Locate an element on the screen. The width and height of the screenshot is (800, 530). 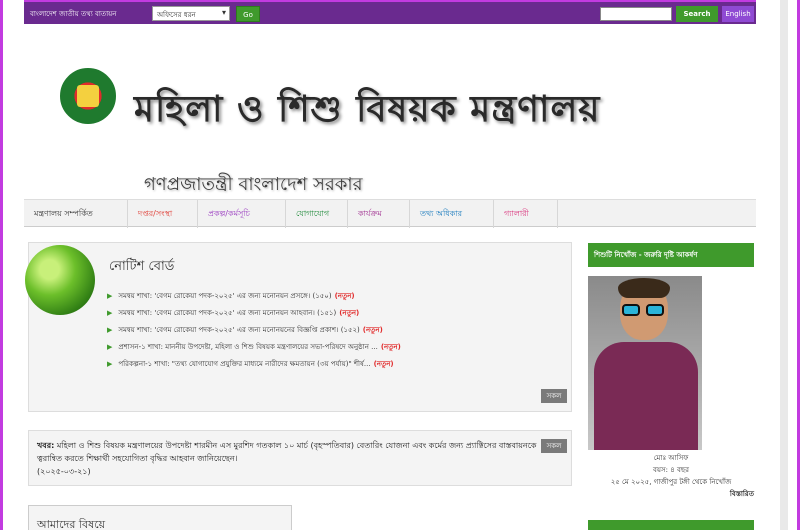
nav-contact: যোগাযোগ is located at coordinates (317, 214).